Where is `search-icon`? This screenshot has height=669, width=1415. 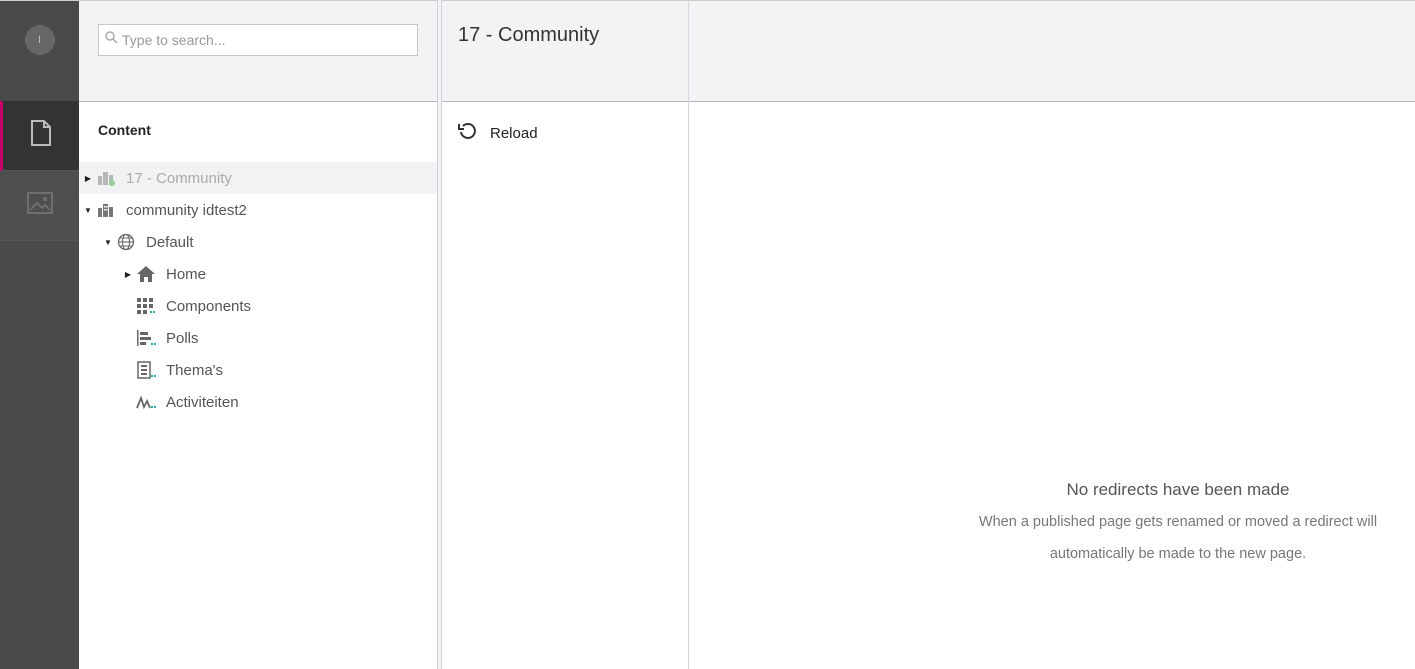
search-icon is located at coordinates (111, 40).